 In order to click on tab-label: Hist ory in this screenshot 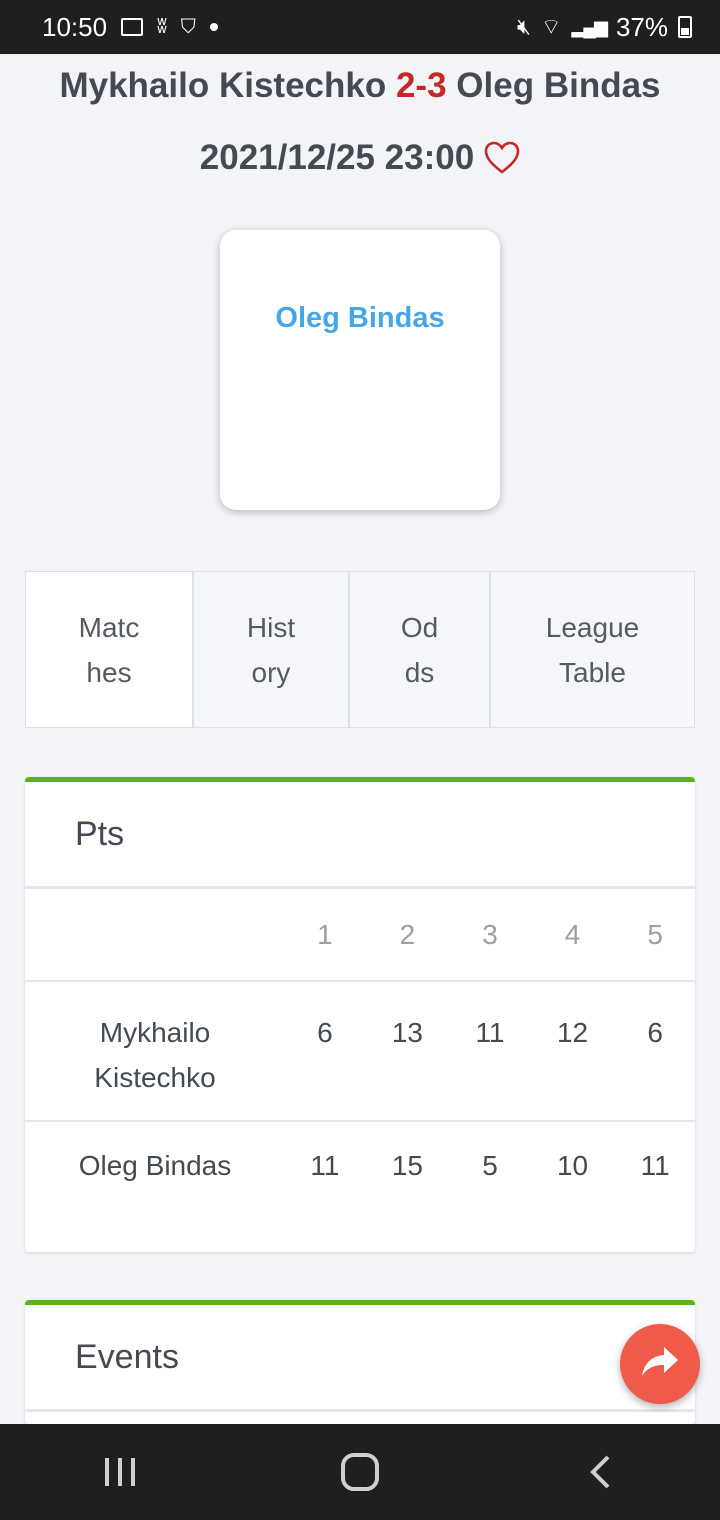, I will do `click(271, 649)`.